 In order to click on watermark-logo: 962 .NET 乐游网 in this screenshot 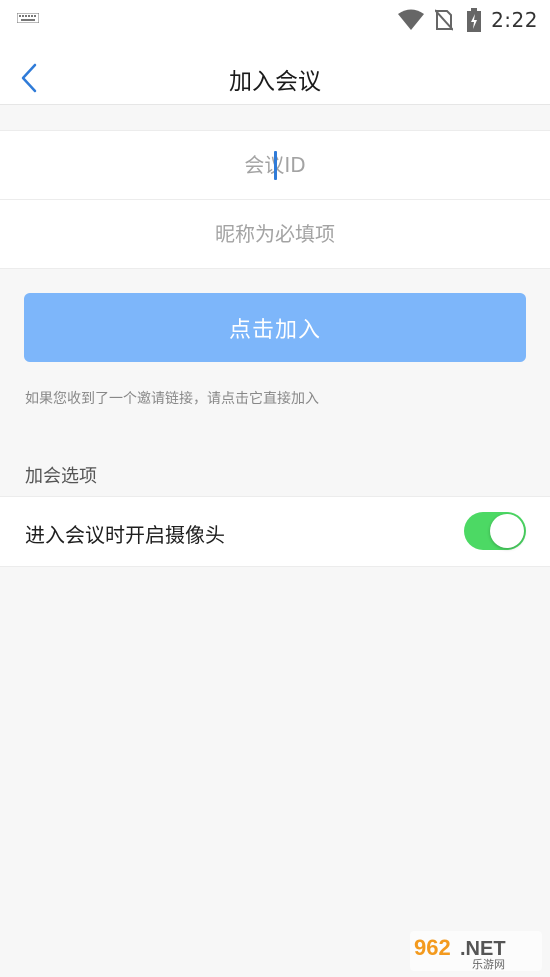, I will do `click(476, 951)`.